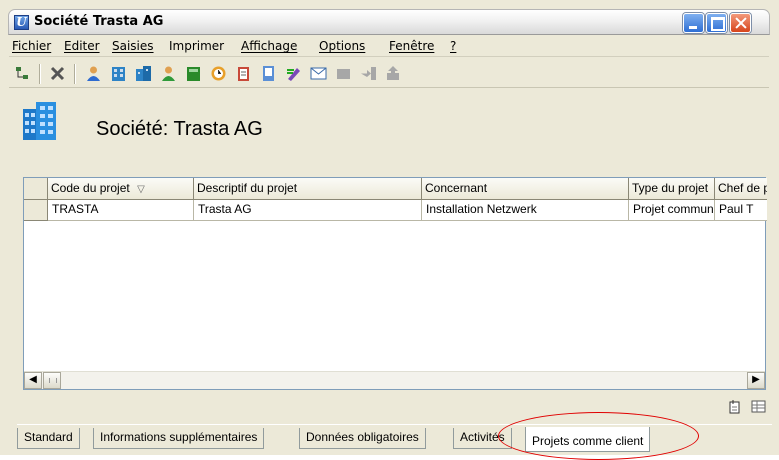 Image resolution: width=779 pixels, height=460 pixels. I want to click on delete-icon, so click(57, 73).